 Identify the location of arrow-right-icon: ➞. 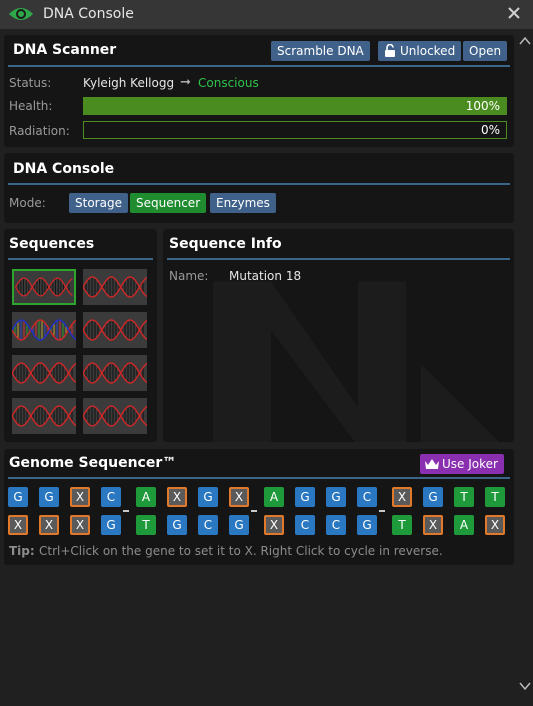
(185, 82).